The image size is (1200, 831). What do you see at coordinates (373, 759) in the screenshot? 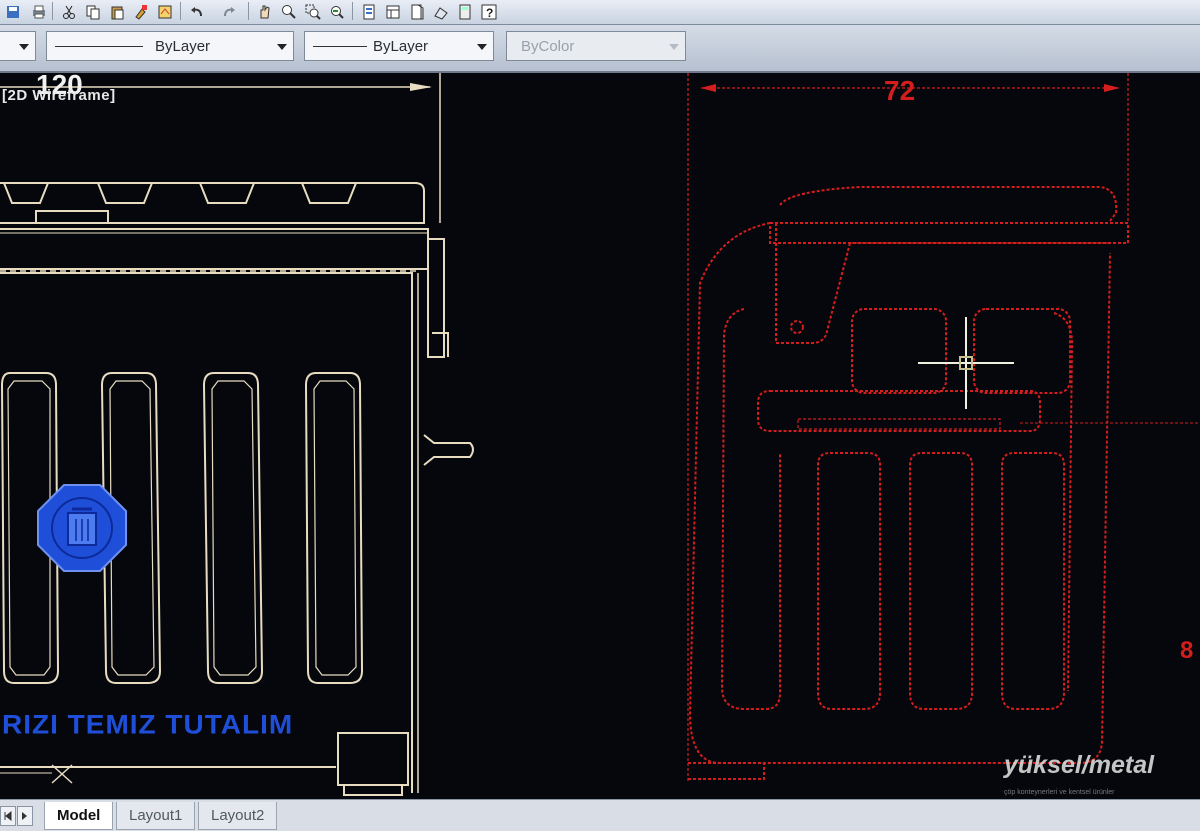
I see `wheel-block` at bounding box center [373, 759].